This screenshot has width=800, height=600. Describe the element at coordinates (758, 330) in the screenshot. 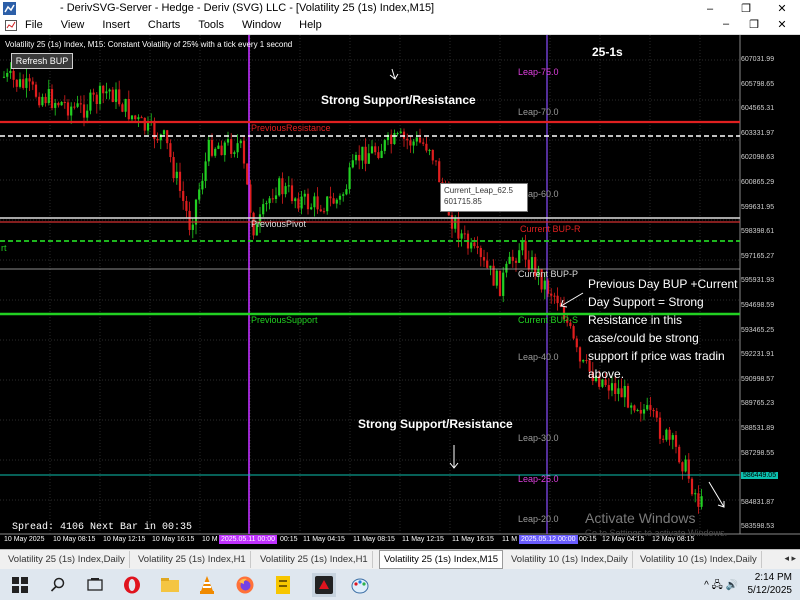

I see `price-tick-label: 593465.25` at that location.